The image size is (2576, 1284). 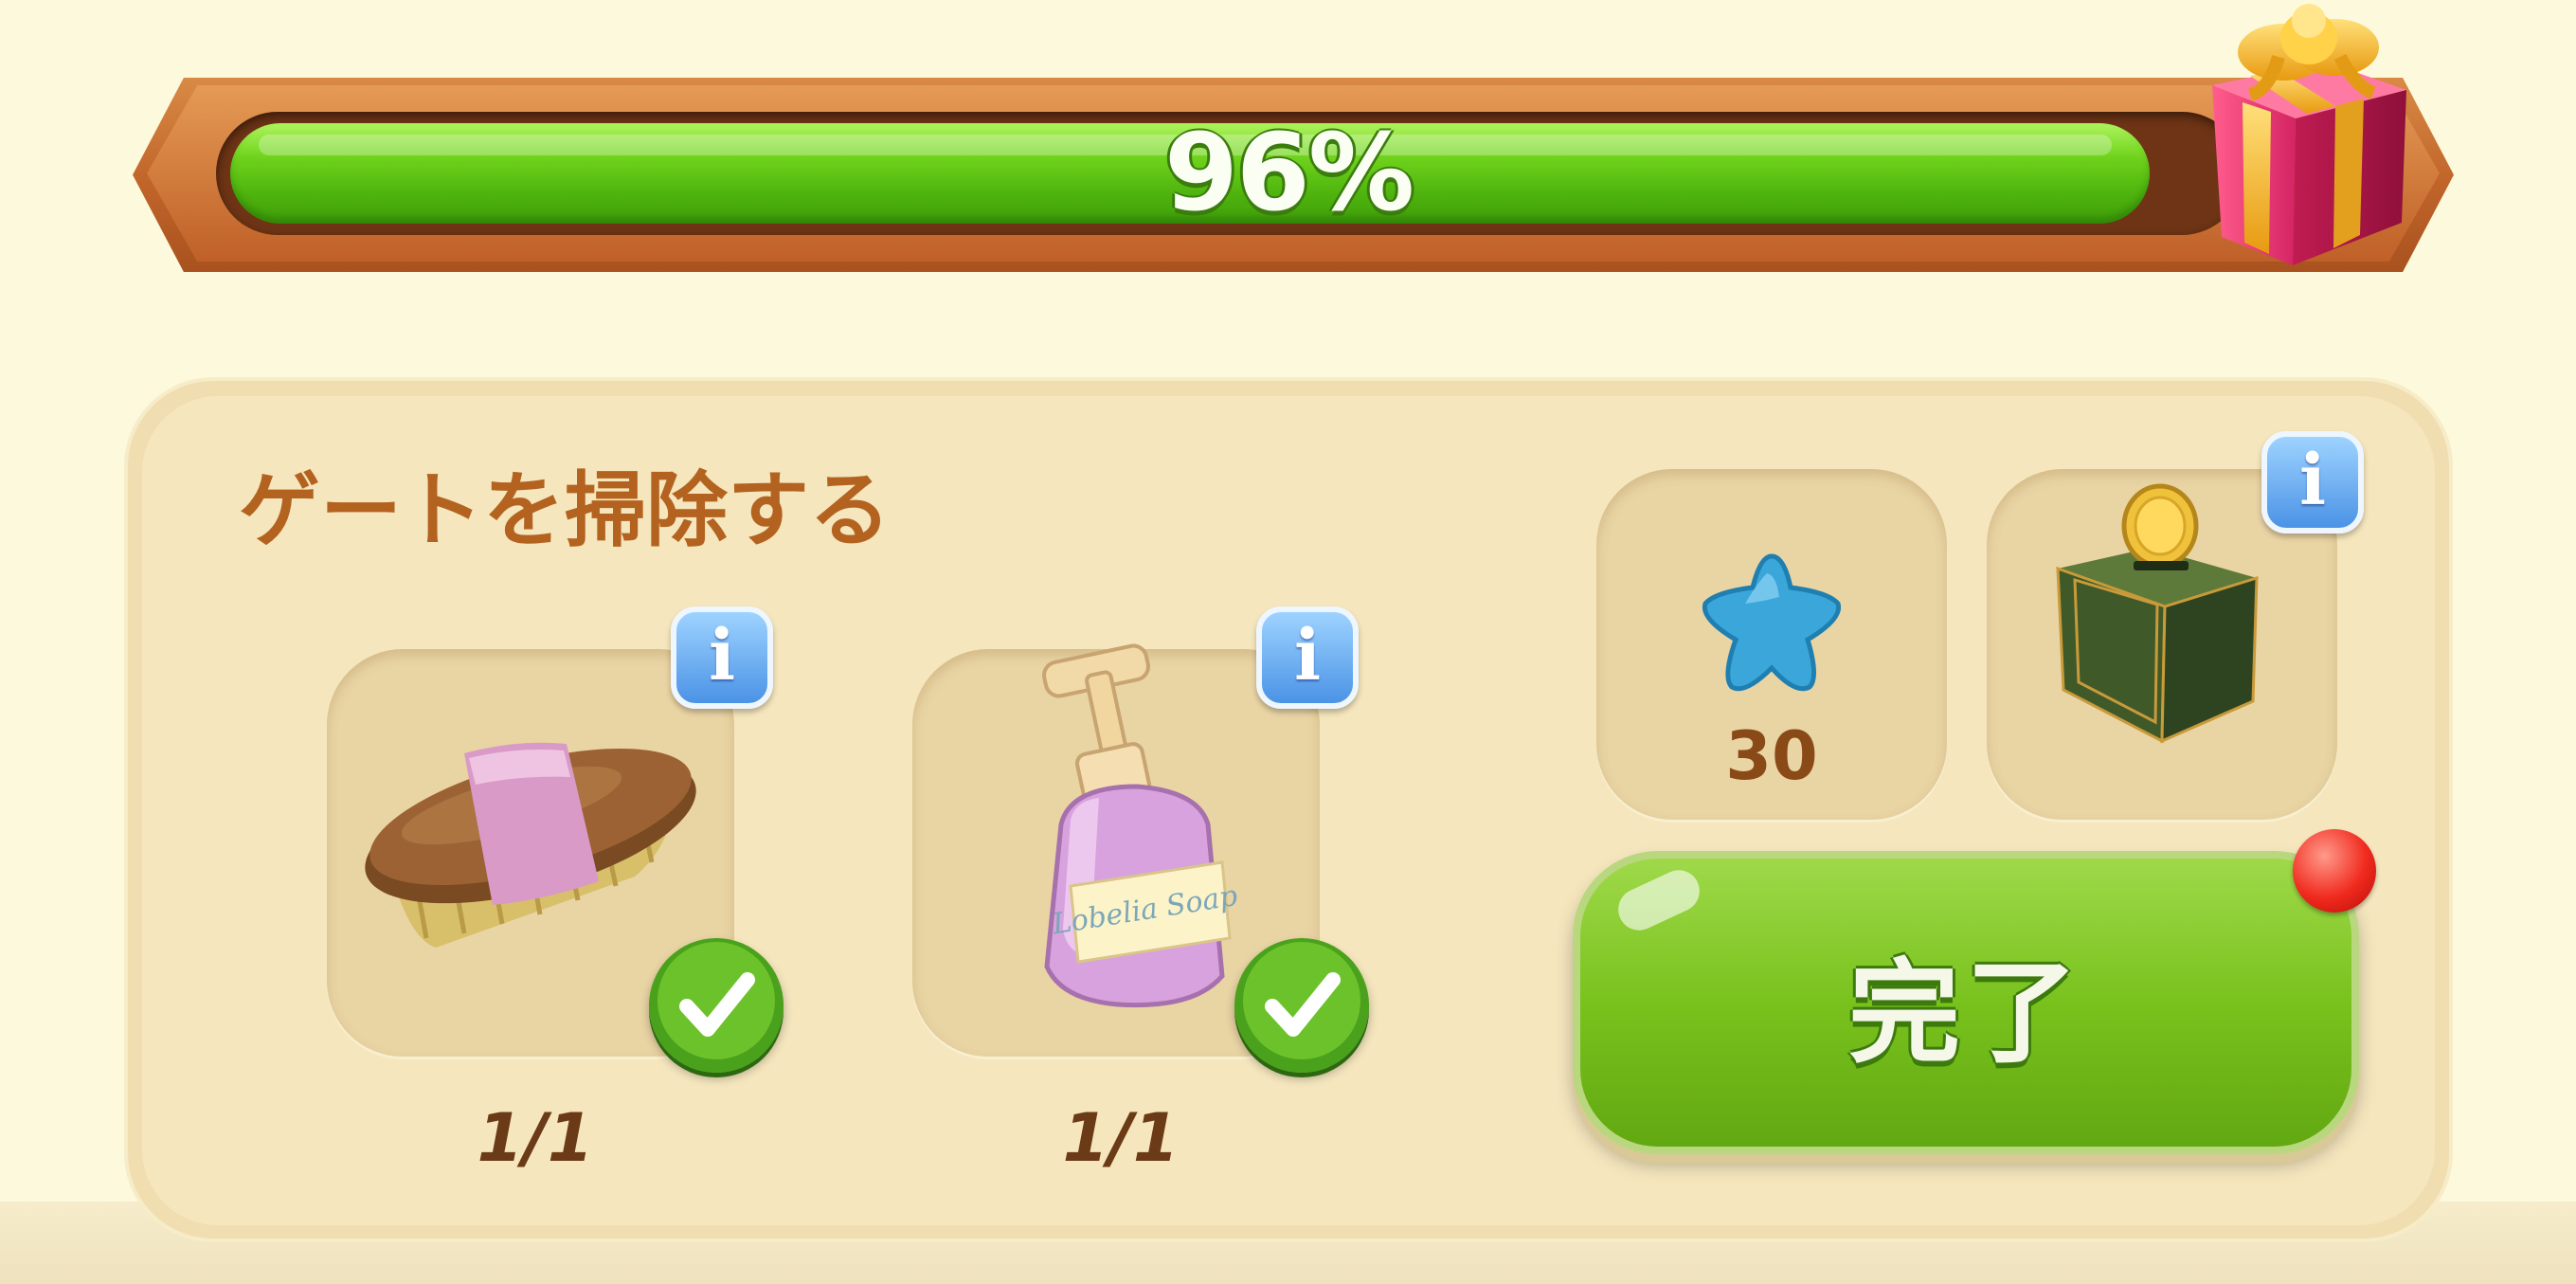 I want to click on reward-count: 30, so click(x=1771, y=756).